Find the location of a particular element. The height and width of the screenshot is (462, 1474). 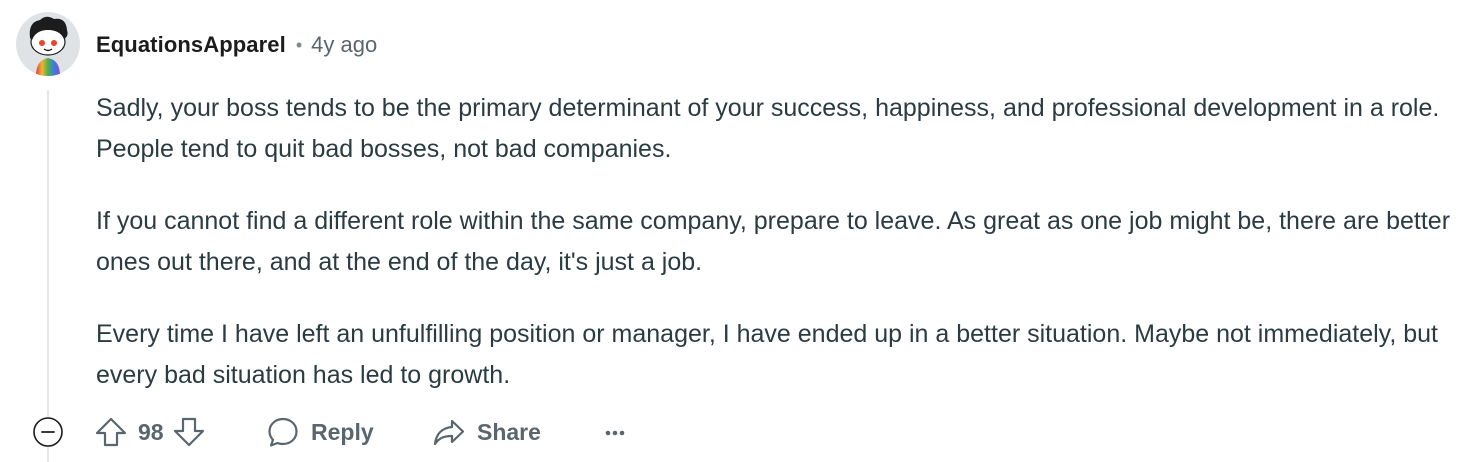

downvote-button is located at coordinates (189, 432).